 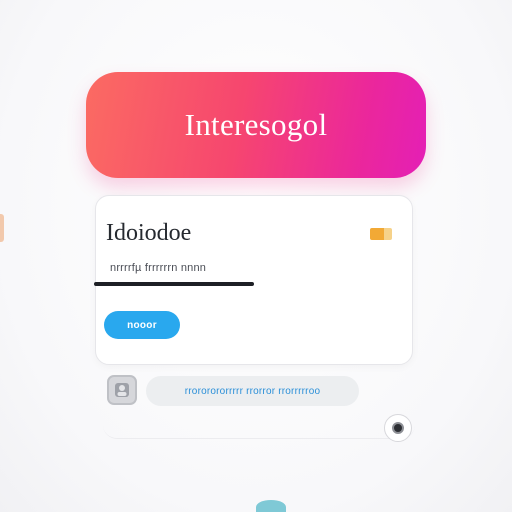 I want to click on banner-title: Interesogol, so click(x=256, y=124).